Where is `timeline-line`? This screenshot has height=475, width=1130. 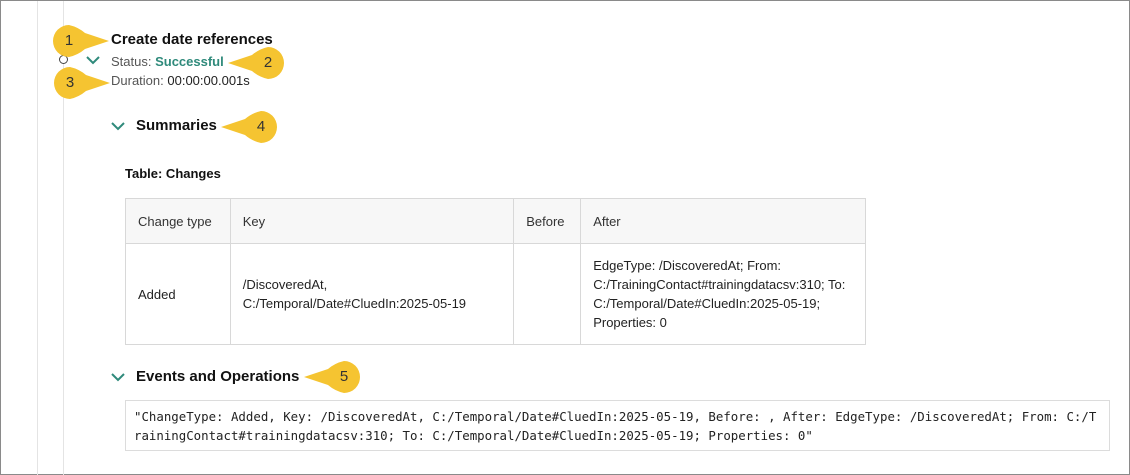 timeline-line is located at coordinates (37, 238).